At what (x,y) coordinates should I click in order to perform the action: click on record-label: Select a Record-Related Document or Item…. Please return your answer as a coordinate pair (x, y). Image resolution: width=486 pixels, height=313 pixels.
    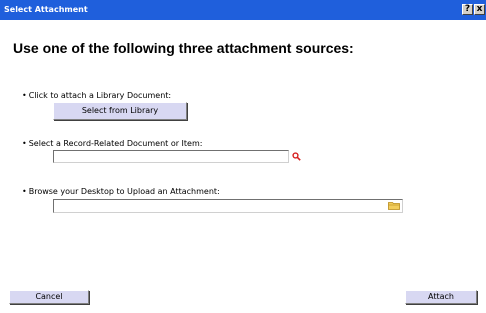
    Looking at the image, I should click on (115, 143).